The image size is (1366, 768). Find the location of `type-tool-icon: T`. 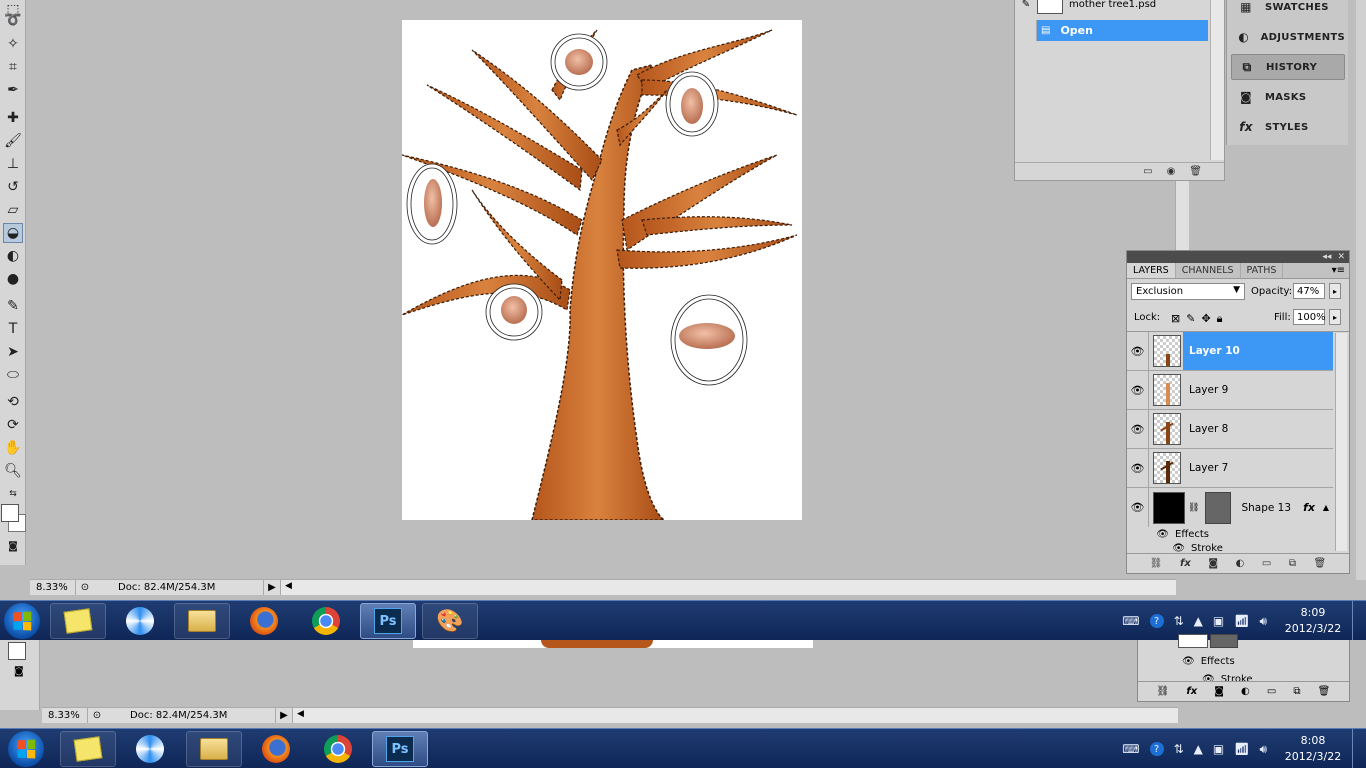

type-tool-icon: T is located at coordinates (13, 329).